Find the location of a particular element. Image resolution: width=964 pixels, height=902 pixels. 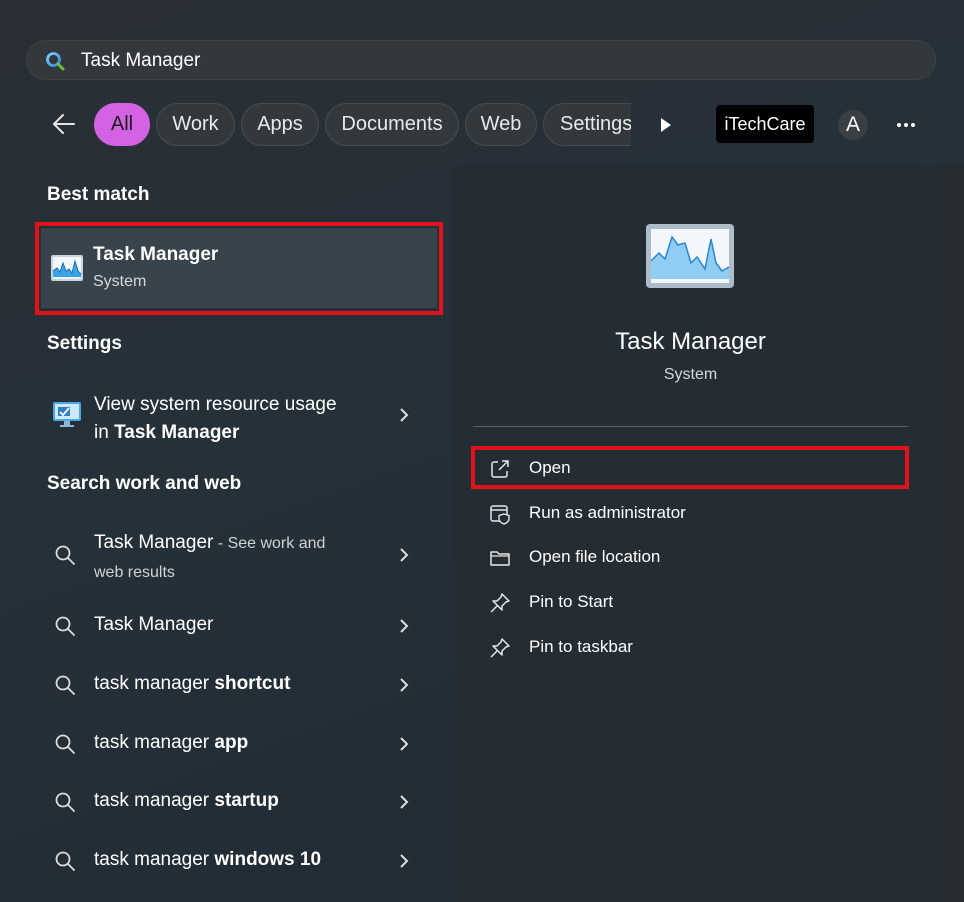

filter-work: Work is located at coordinates (195, 124).